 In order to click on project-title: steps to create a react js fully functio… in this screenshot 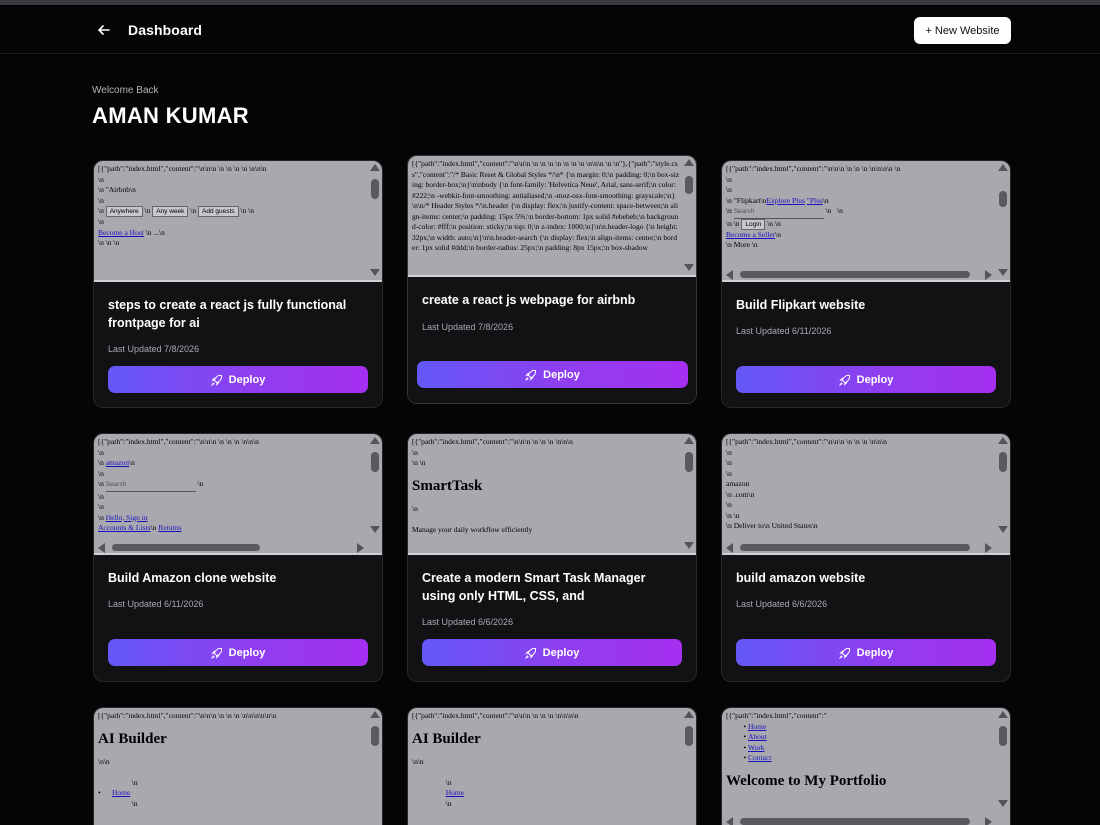, I will do `click(227, 314)`.